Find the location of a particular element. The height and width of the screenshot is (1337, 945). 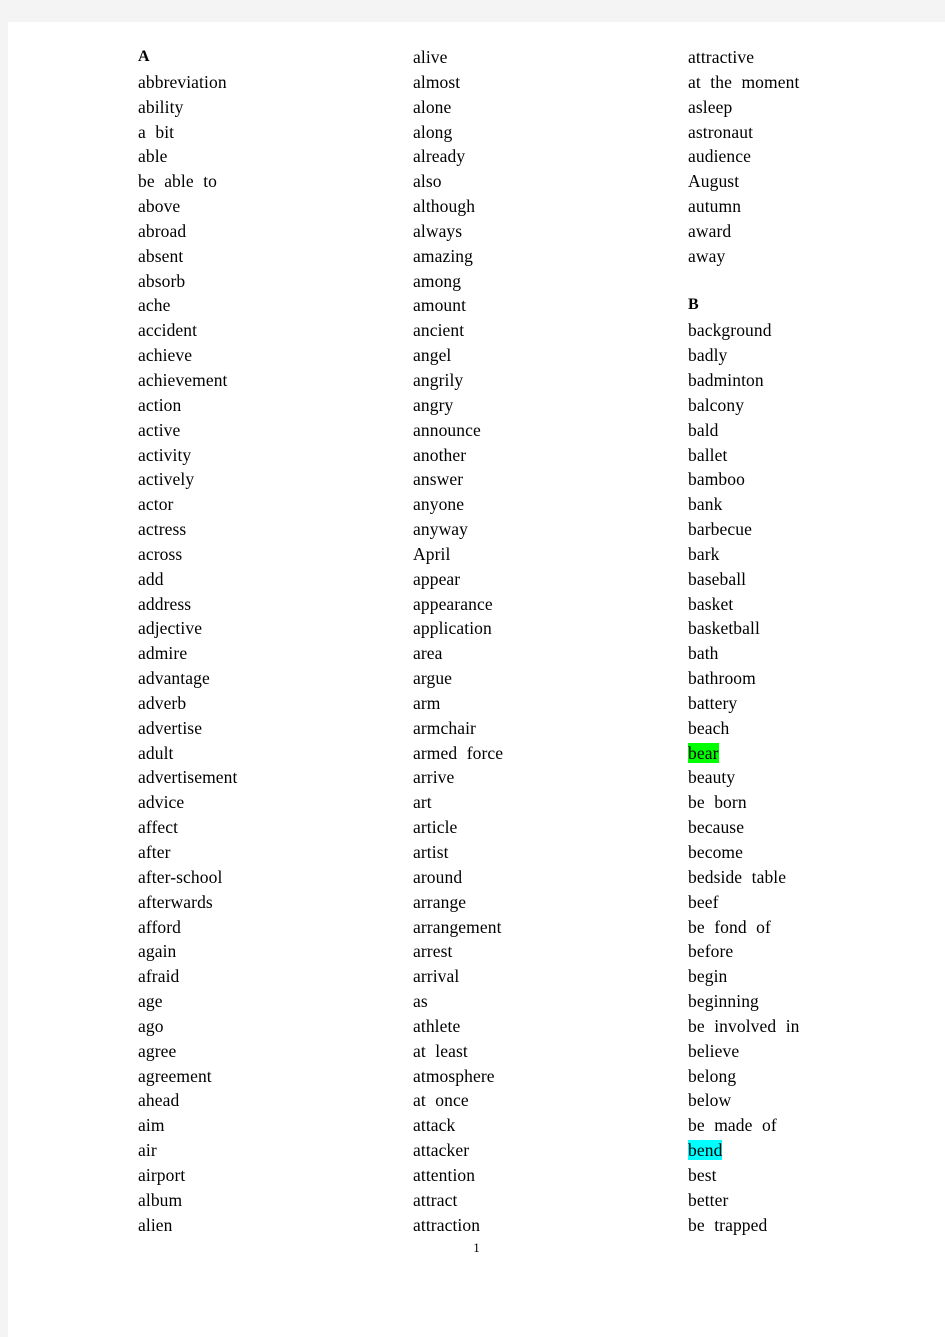

word-entry: alien is located at coordinates (275, 1225).